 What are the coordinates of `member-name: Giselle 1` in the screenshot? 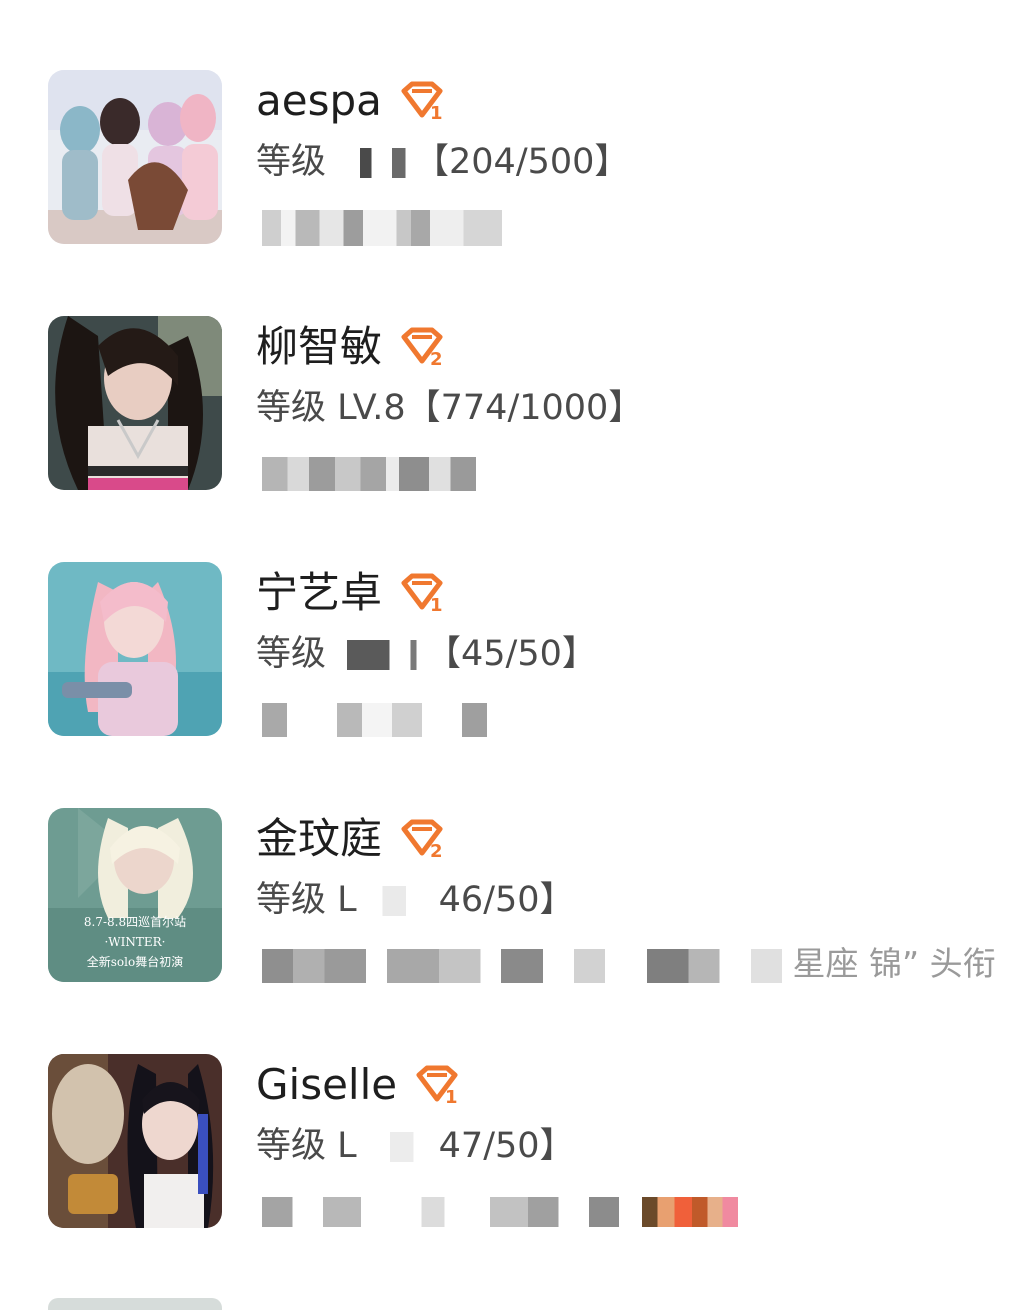 It's located at (357, 1085).